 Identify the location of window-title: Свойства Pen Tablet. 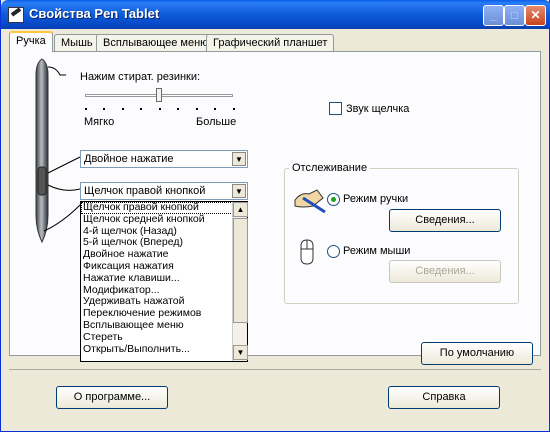
(94, 13).